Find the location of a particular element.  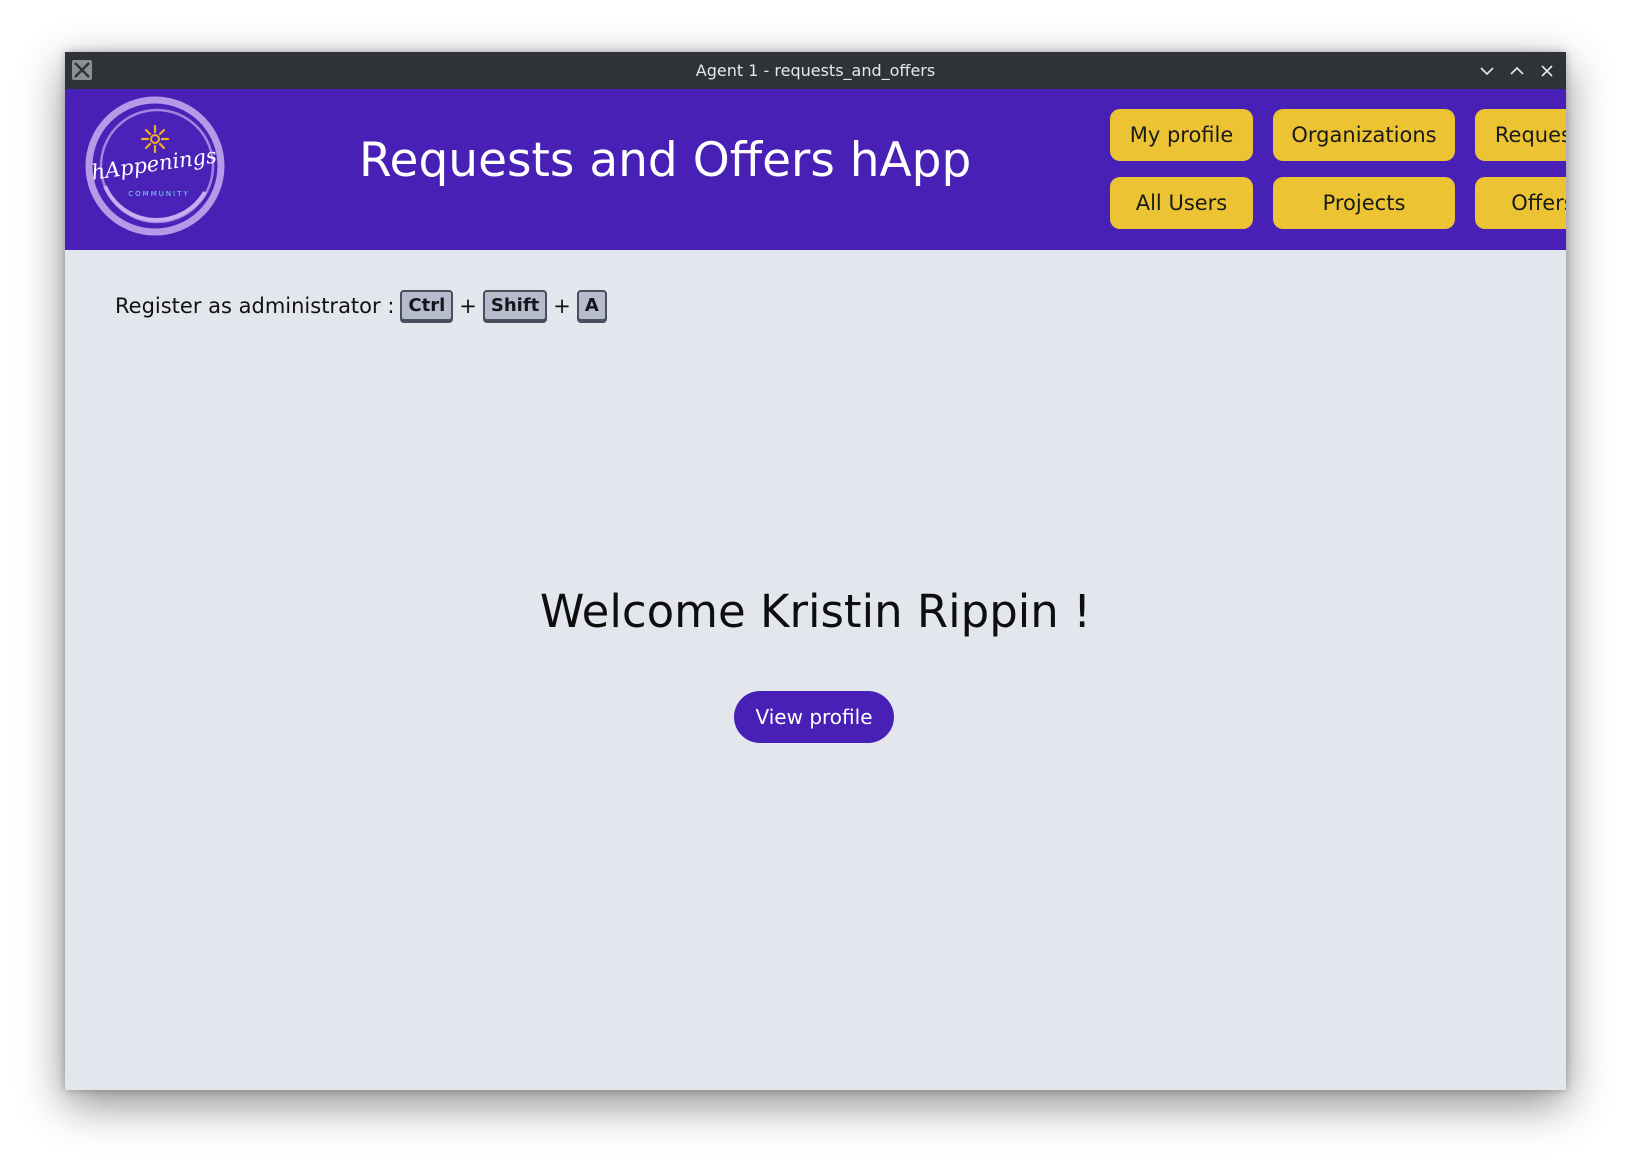

logo-subtext: COMMUNITY is located at coordinates (158, 194).